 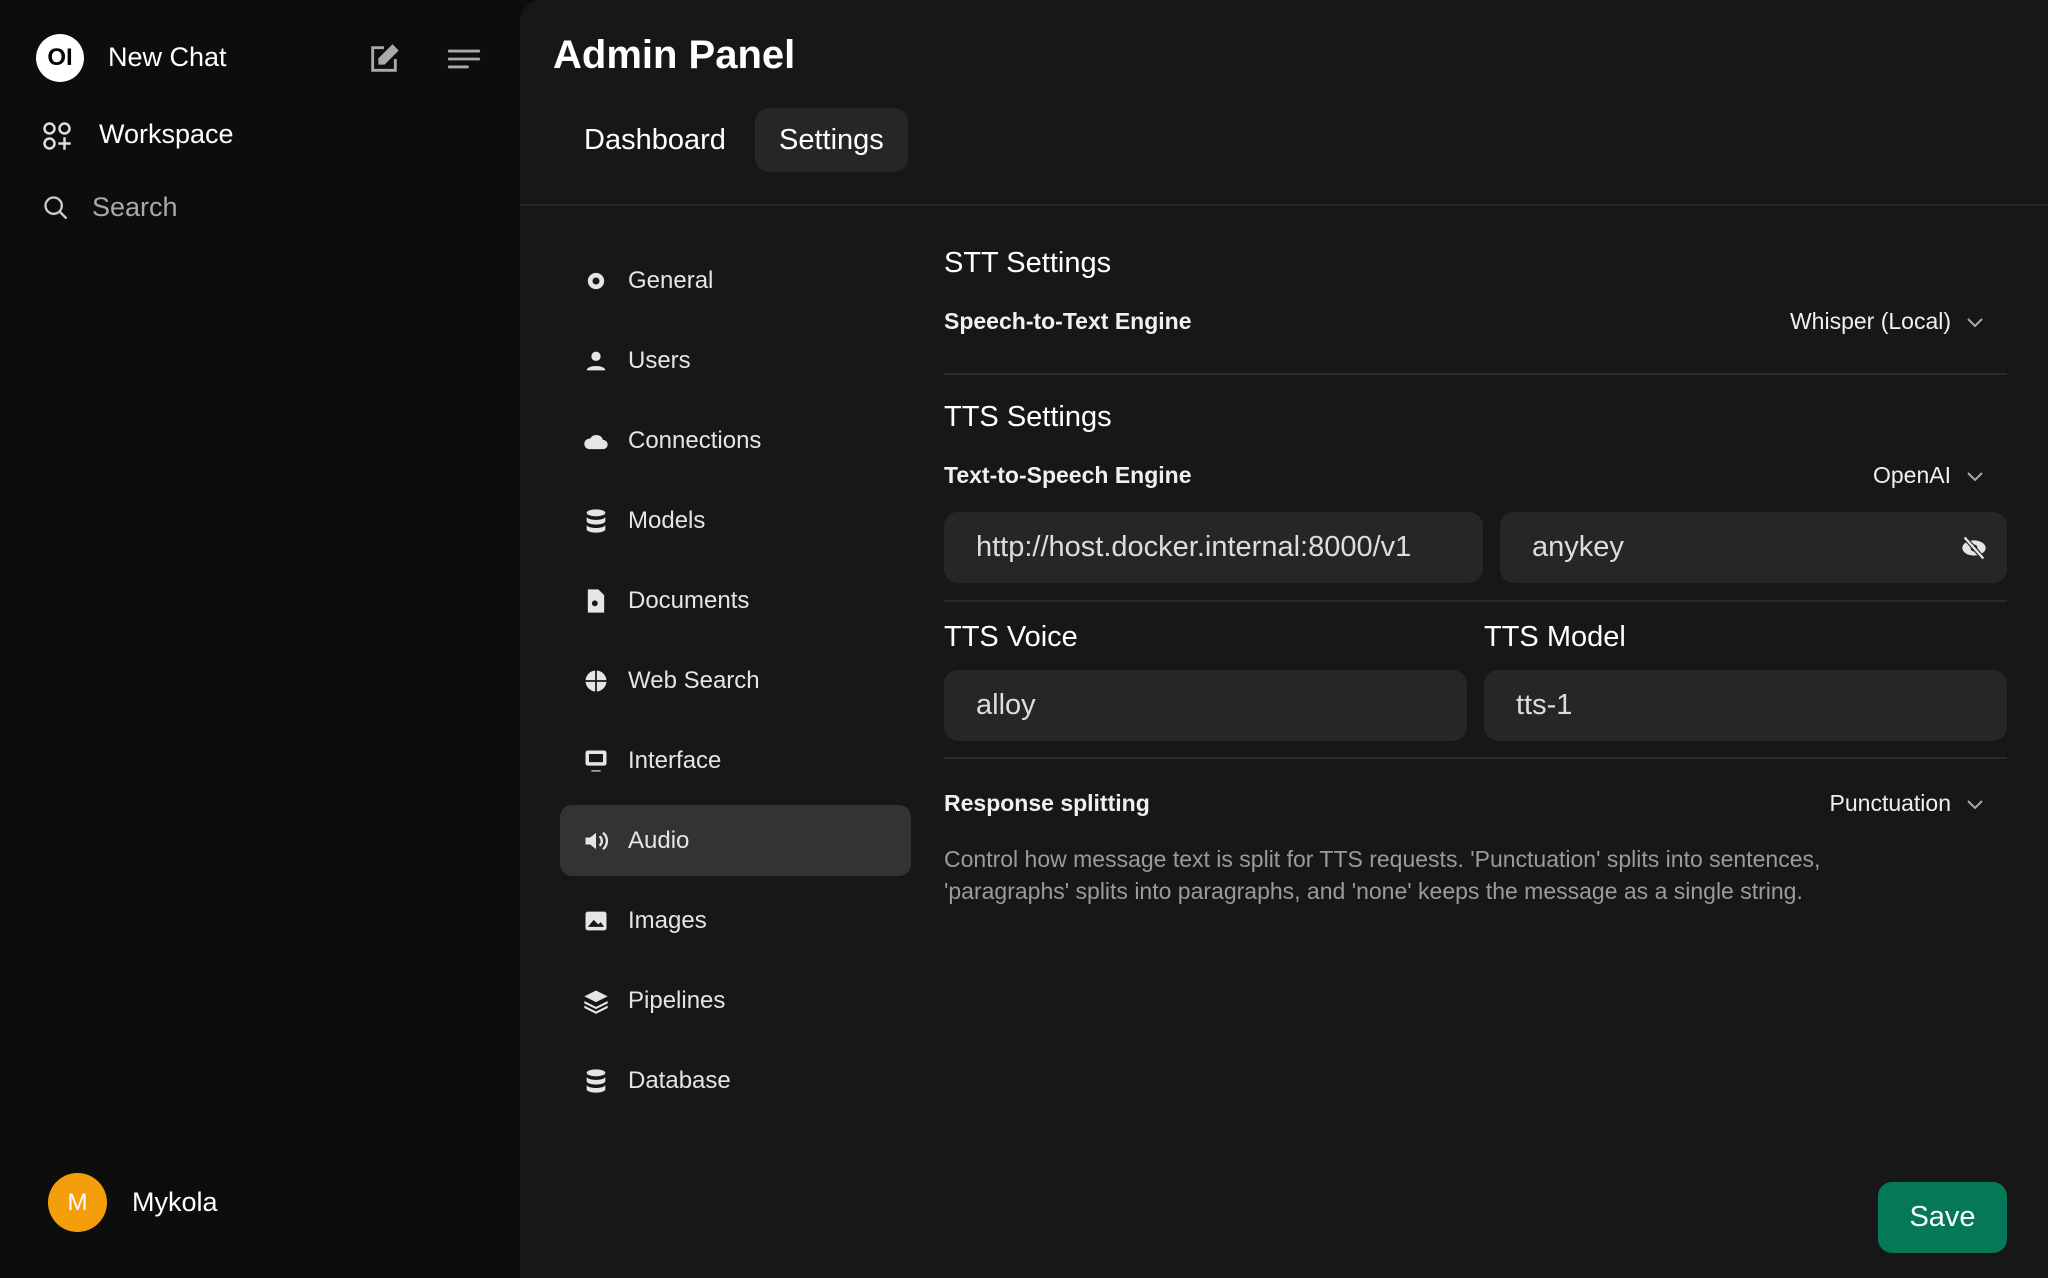 What do you see at coordinates (1213, 547) in the screenshot?
I see `api-base-url-input: http://host.docker.internal:8000/v1` at bounding box center [1213, 547].